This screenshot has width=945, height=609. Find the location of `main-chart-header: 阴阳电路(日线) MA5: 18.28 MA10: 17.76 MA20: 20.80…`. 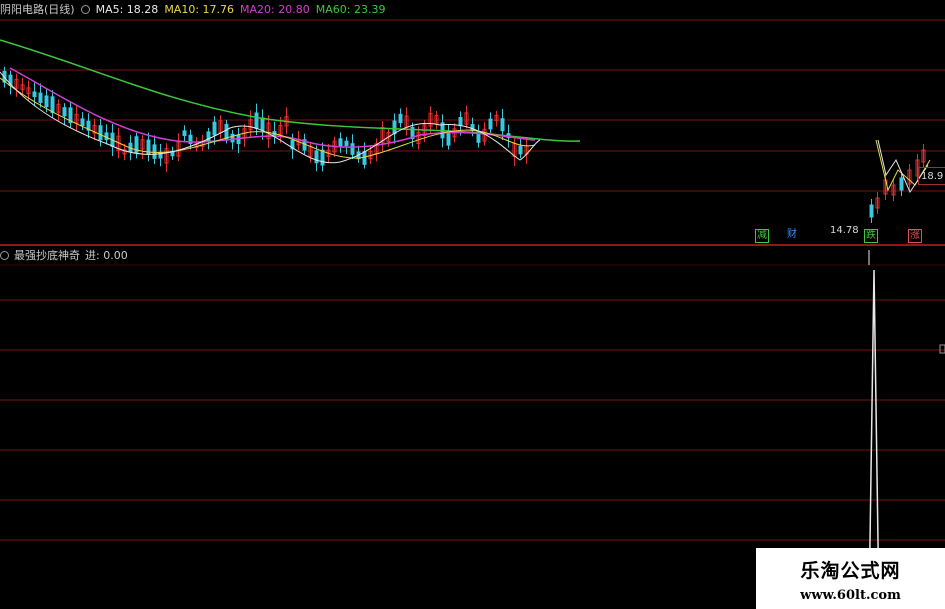

main-chart-header: 阴阳电路(日线) MA5: 18.28 MA10: 17.76 MA20: 20.80… is located at coordinates (195, 10).